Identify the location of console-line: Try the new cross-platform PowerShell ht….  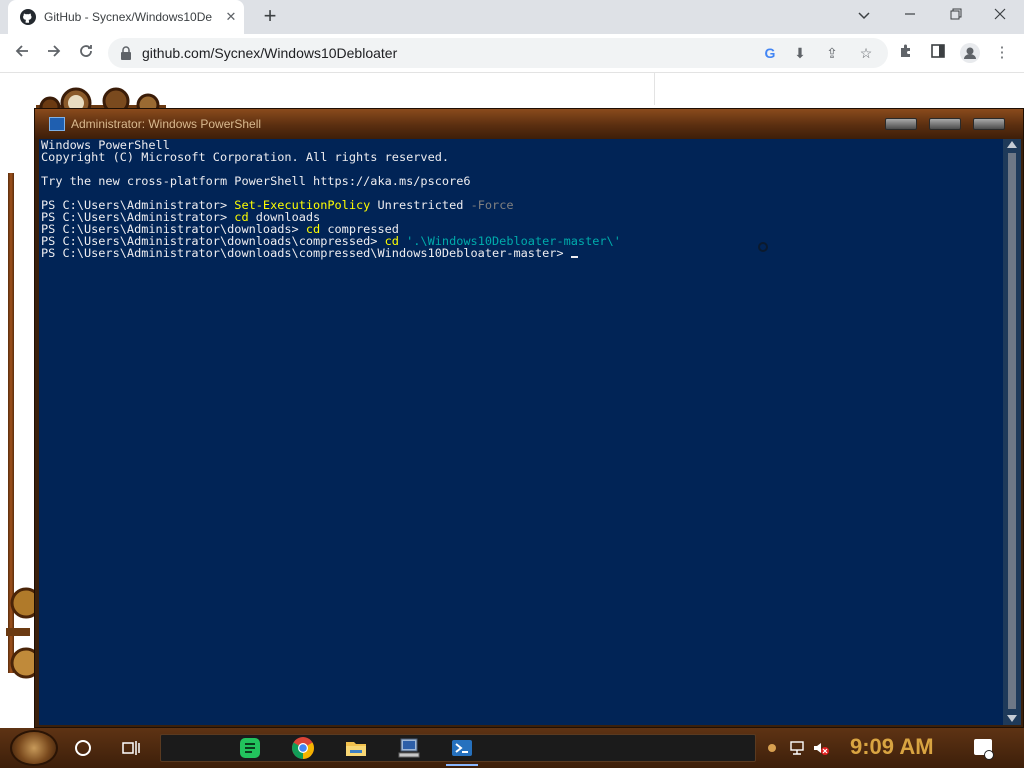
(331, 181).